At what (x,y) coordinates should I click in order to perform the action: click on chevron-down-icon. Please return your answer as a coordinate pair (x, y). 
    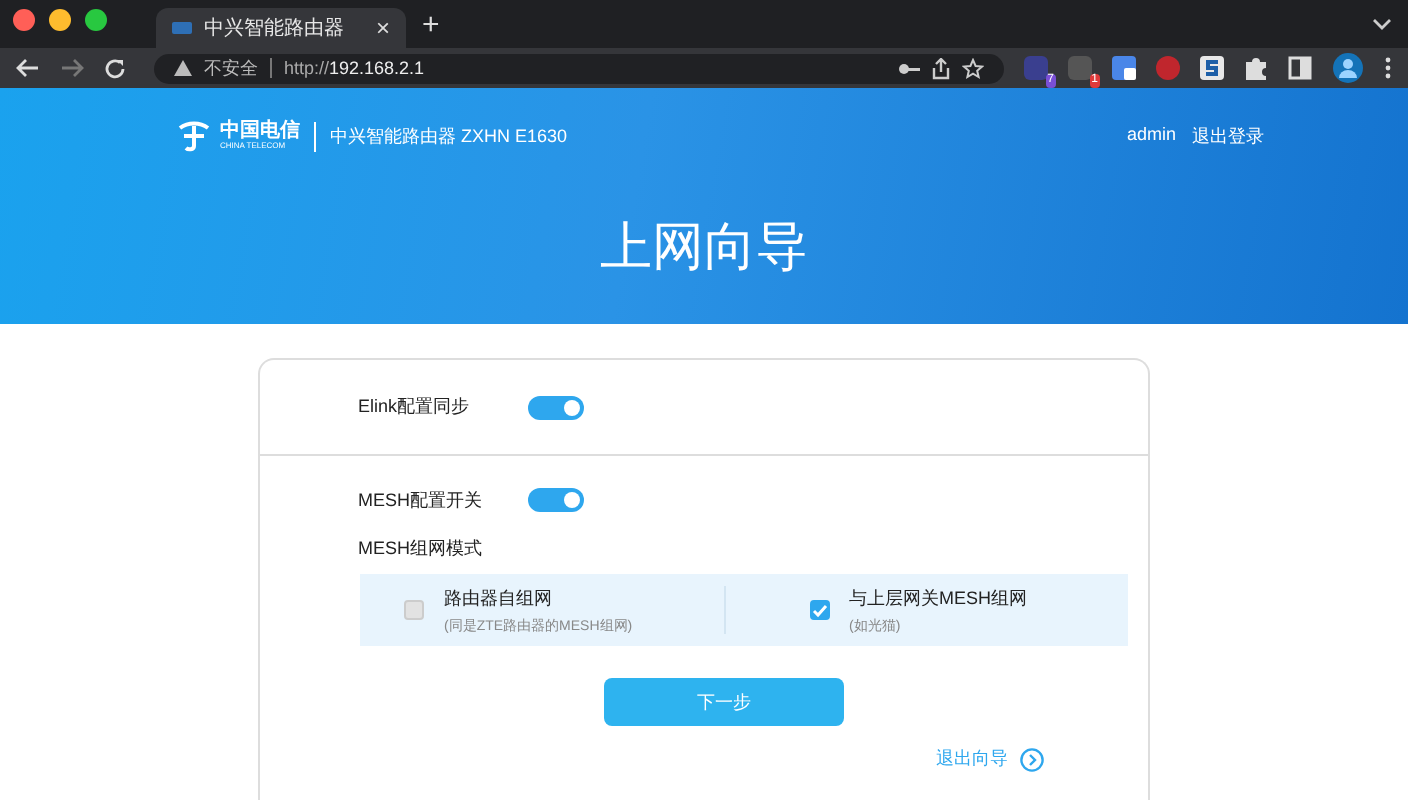
    Looking at the image, I should click on (1382, 24).